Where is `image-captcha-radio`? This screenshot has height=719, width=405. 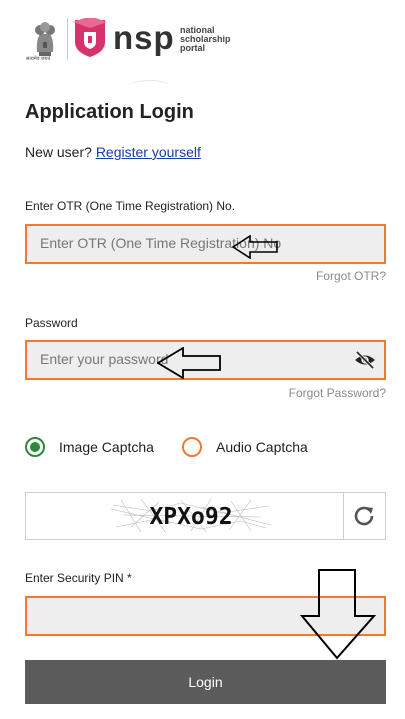 image-captcha-radio is located at coordinates (35, 447).